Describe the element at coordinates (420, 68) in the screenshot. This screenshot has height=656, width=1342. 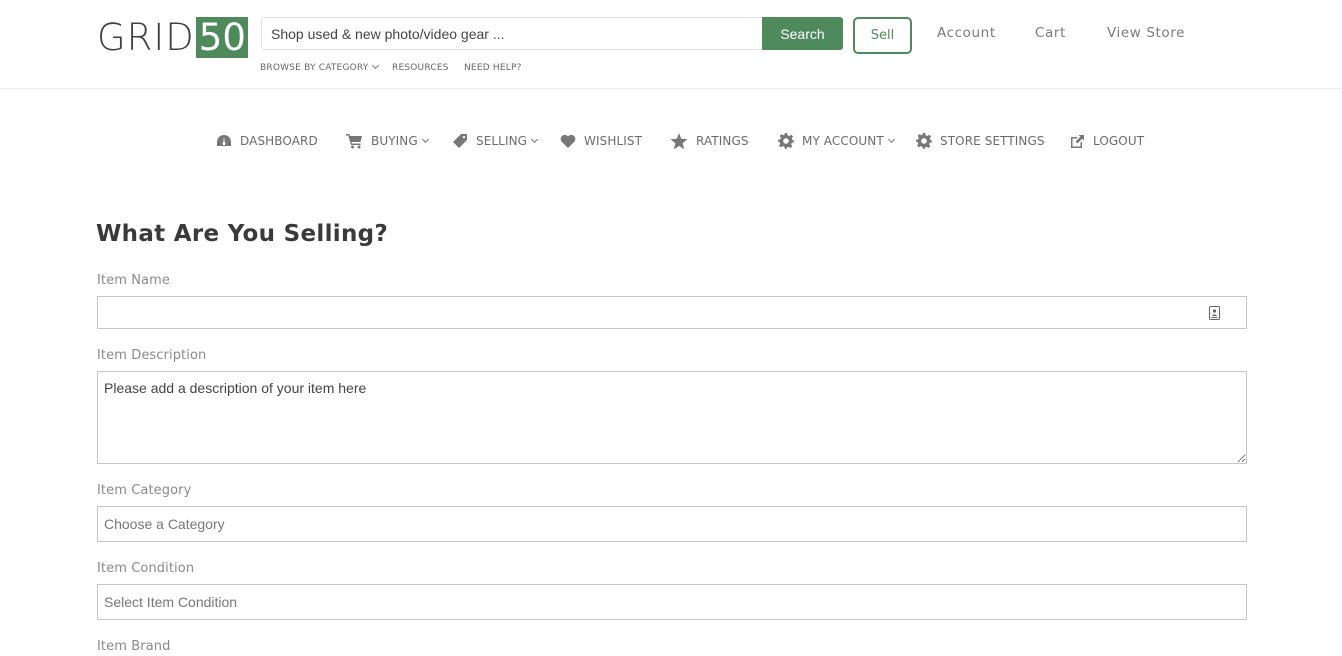
I see `resources-link: RESOURCES` at that location.